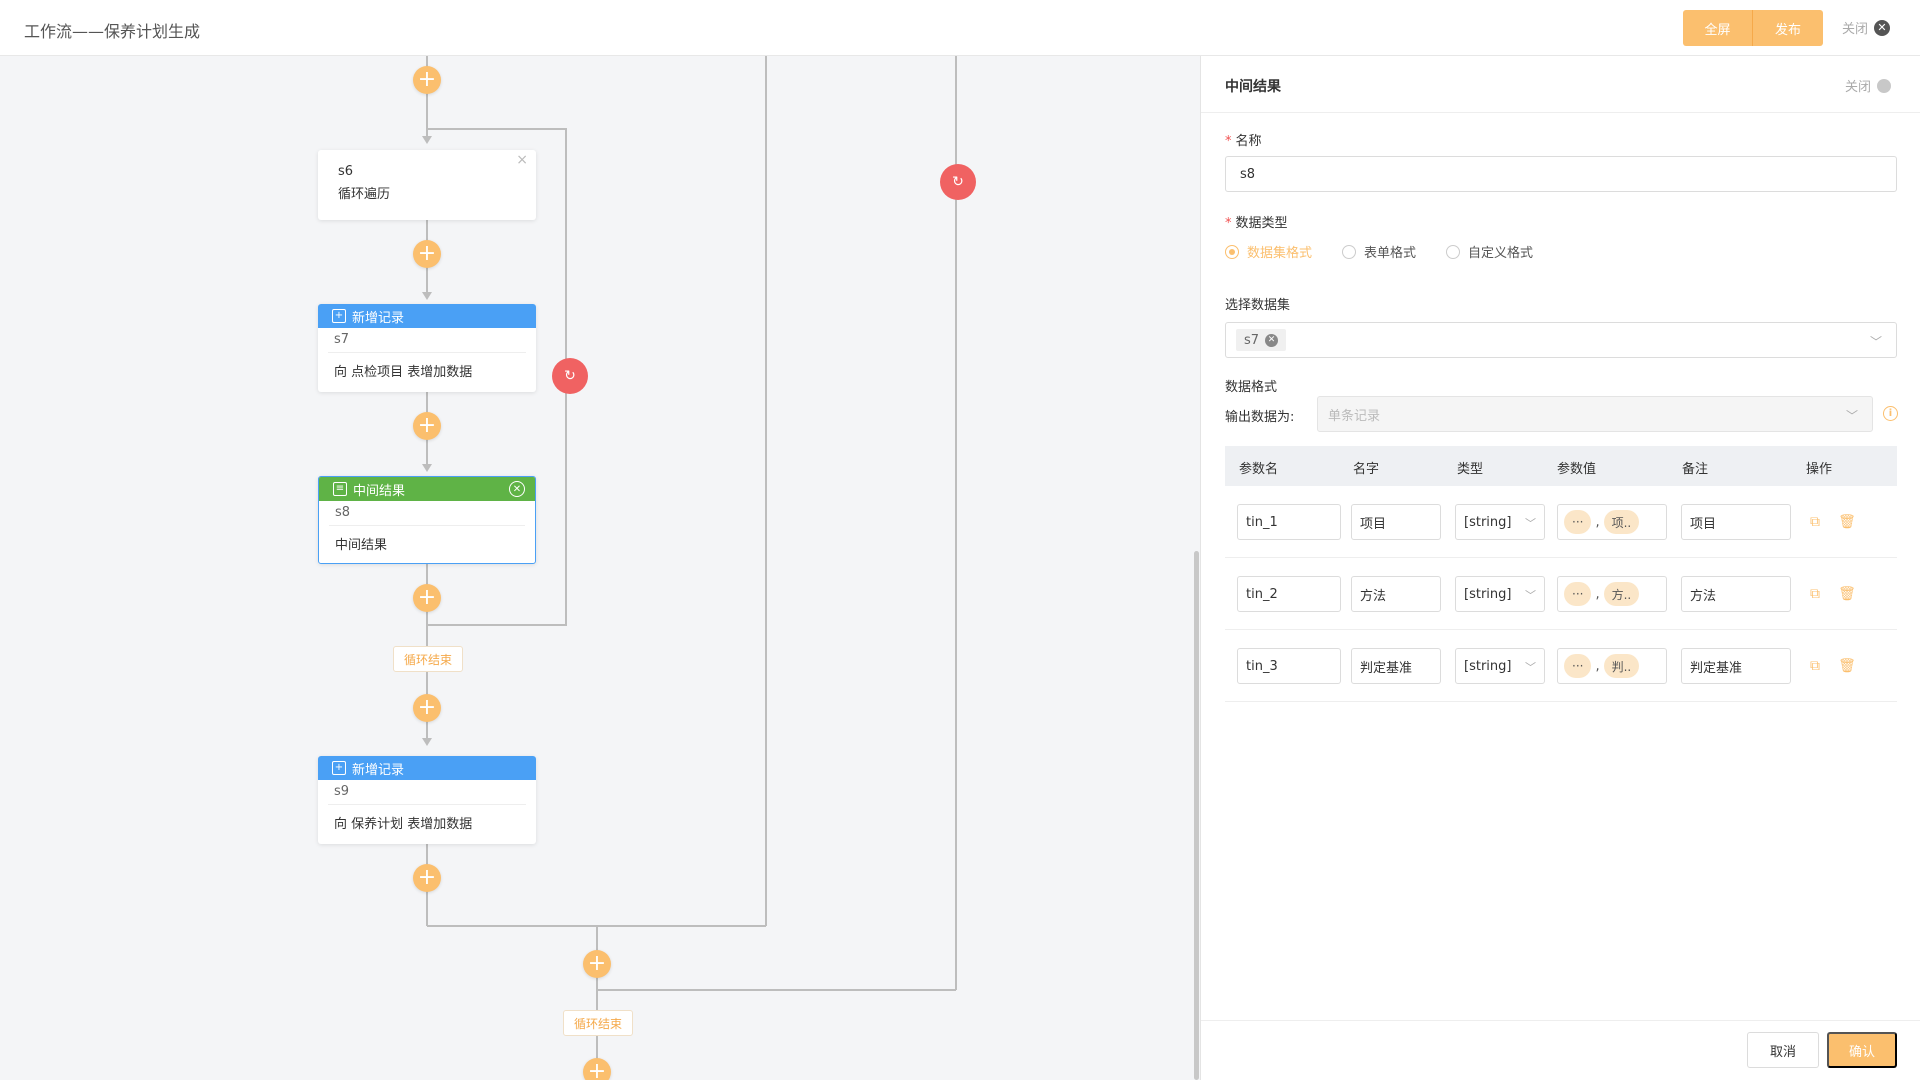 The image size is (1920, 1080). Describe the element at coordinates (342, 339) in the screenshot. I see `node-id: s7` at that location.